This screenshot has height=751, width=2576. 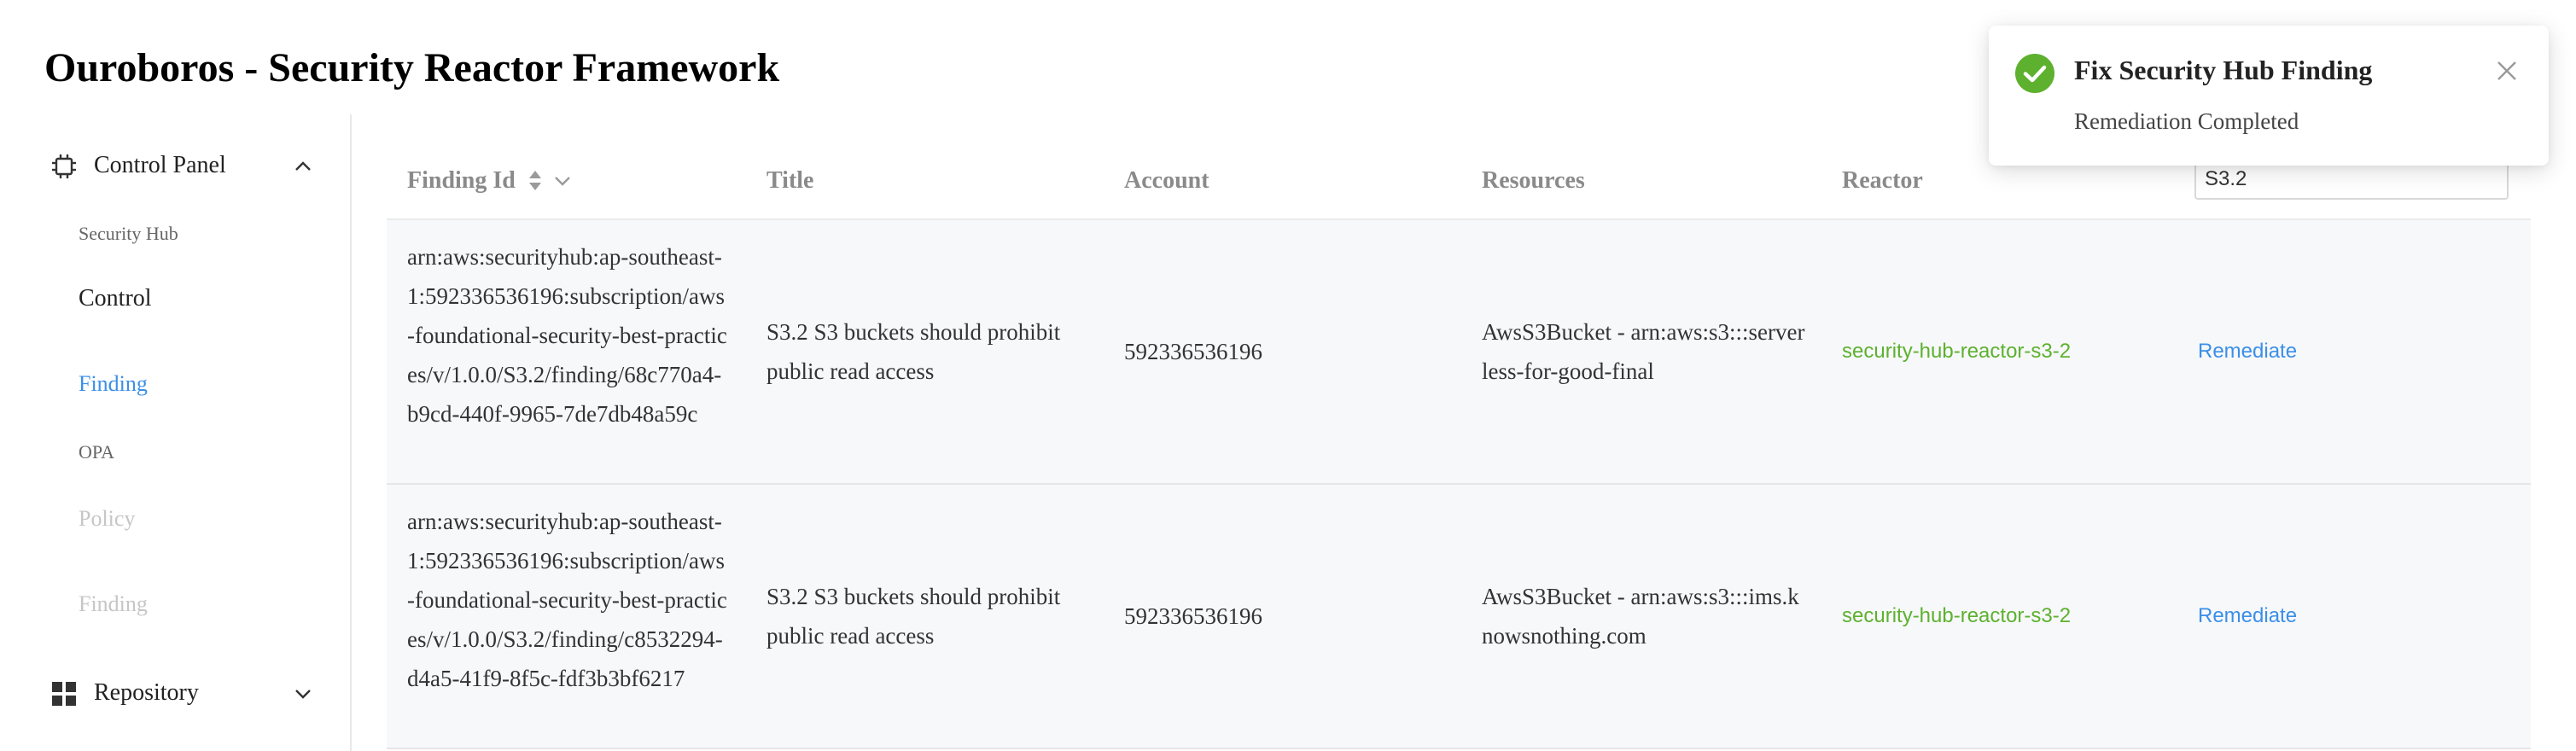 What do you see at coordinates (113, 603) in the screenshot?
I see `sidebar-item-opa-finding: Finding` at bounding box center [113, 603].